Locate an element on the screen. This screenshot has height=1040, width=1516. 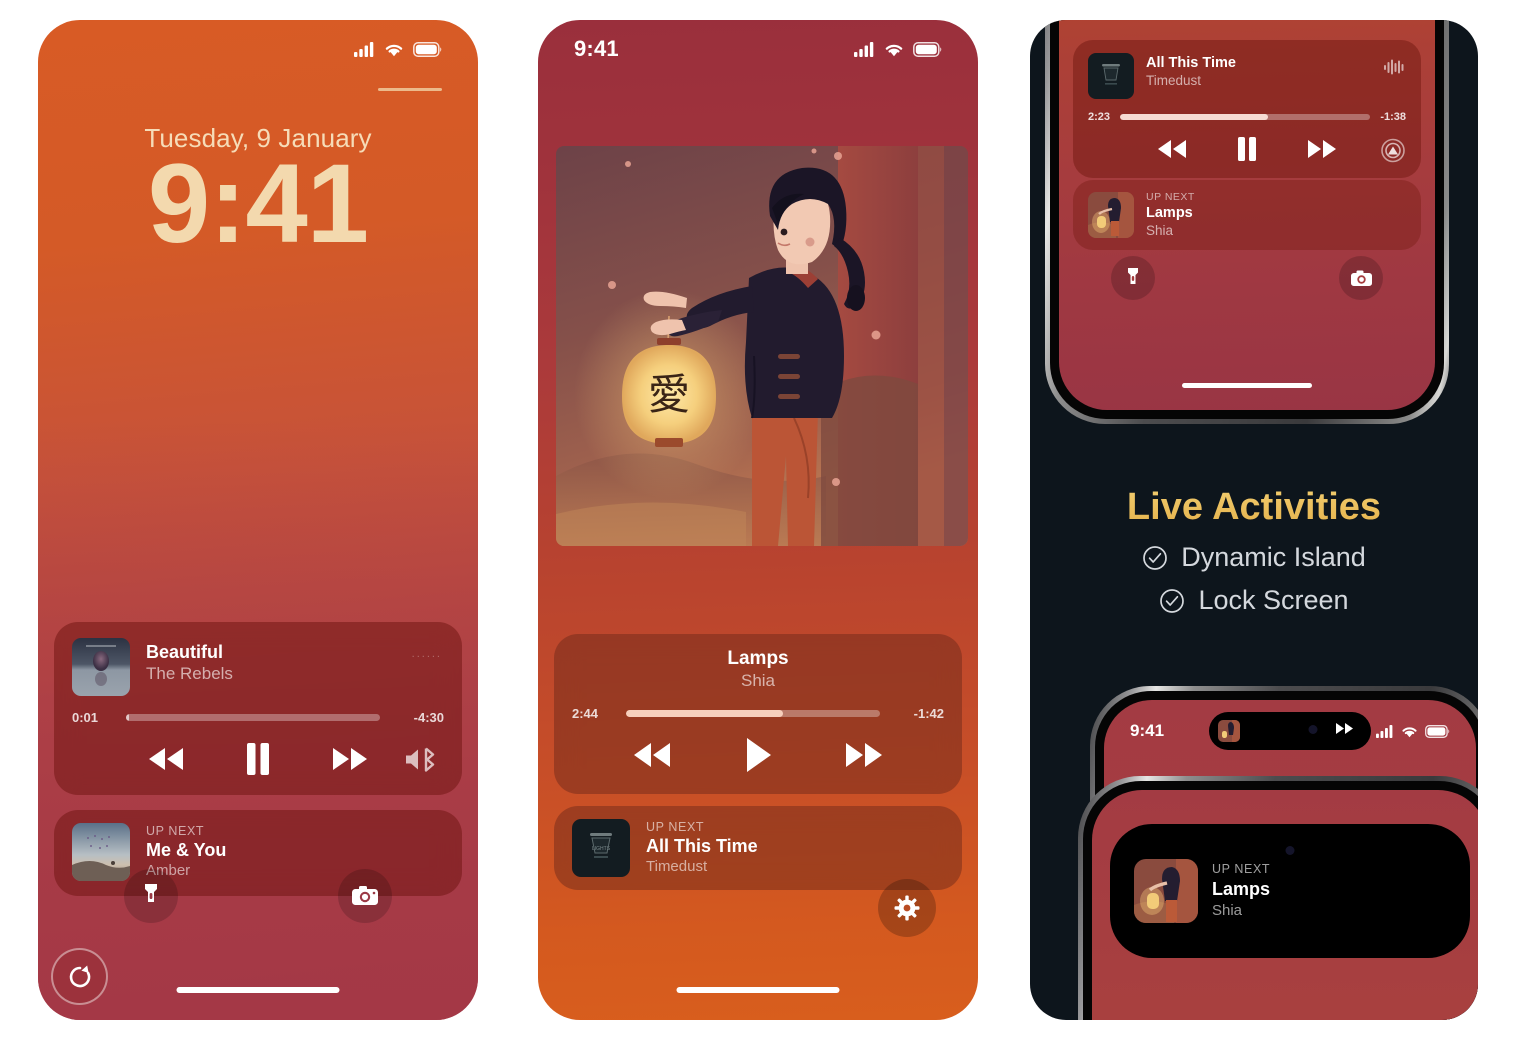
dynamic-island-compact is located at coordinates (1290, 731).